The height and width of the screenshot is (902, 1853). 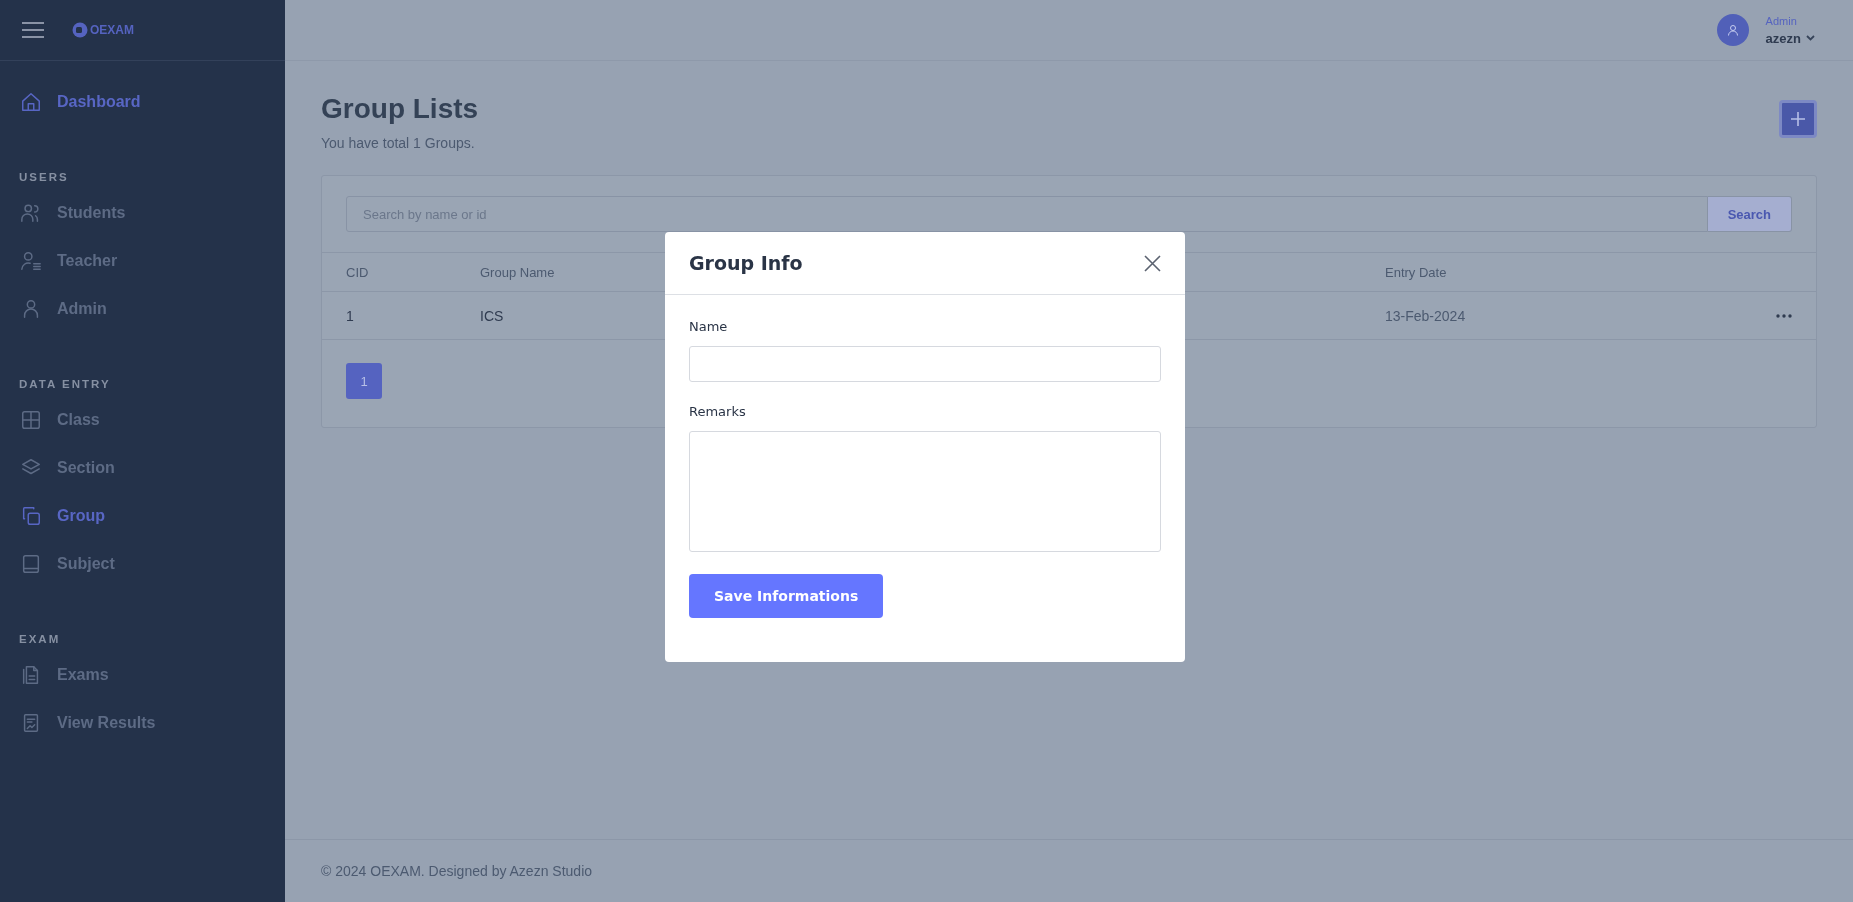 I want to click on copy-icon, so click(x=31, y=516).